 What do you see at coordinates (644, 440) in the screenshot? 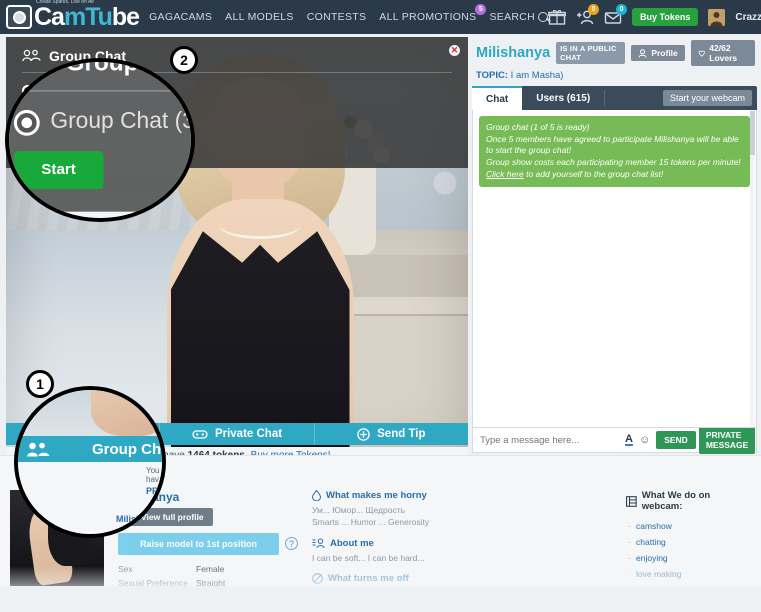
I see `emoji-icon: ☺` at bounding box center [644, 440].